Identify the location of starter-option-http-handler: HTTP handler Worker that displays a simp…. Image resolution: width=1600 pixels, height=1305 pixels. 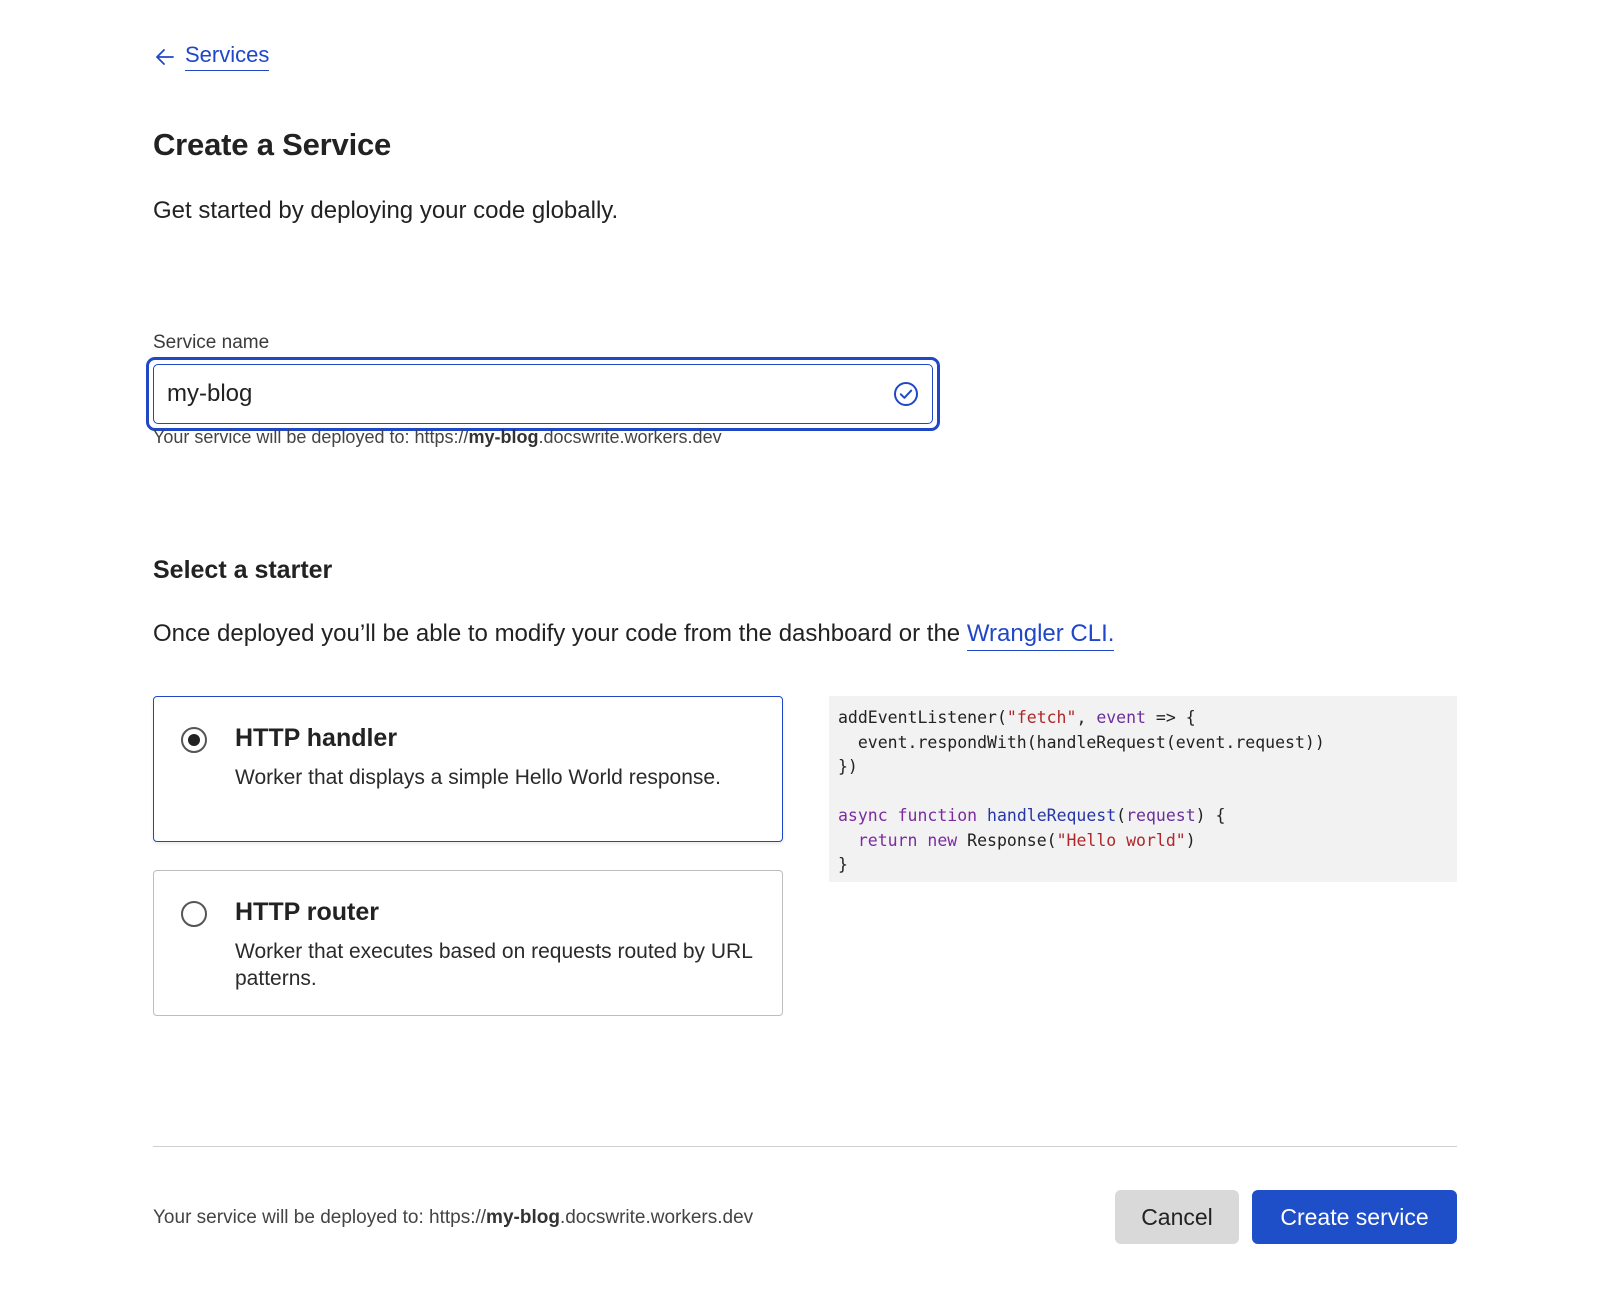
(468, 769).